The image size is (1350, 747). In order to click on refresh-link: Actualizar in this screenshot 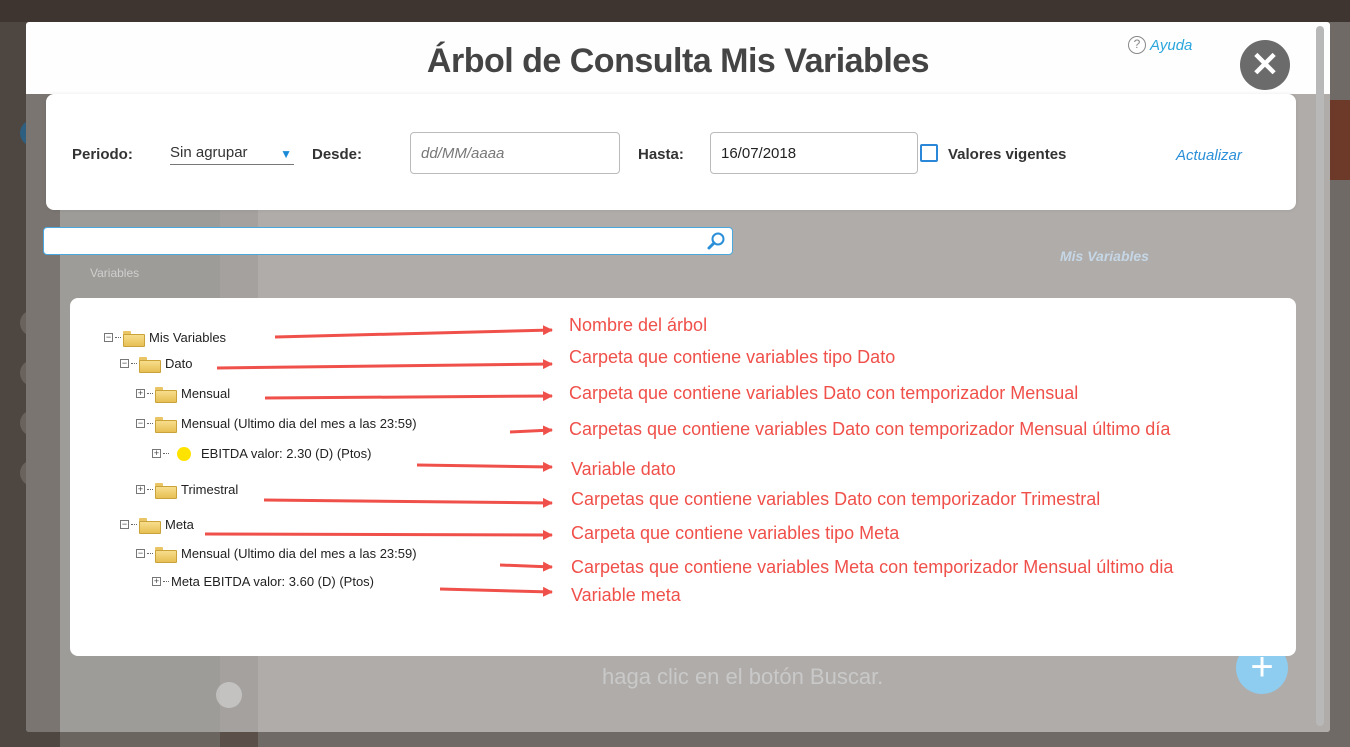, I will do `click(1209, 155)`.